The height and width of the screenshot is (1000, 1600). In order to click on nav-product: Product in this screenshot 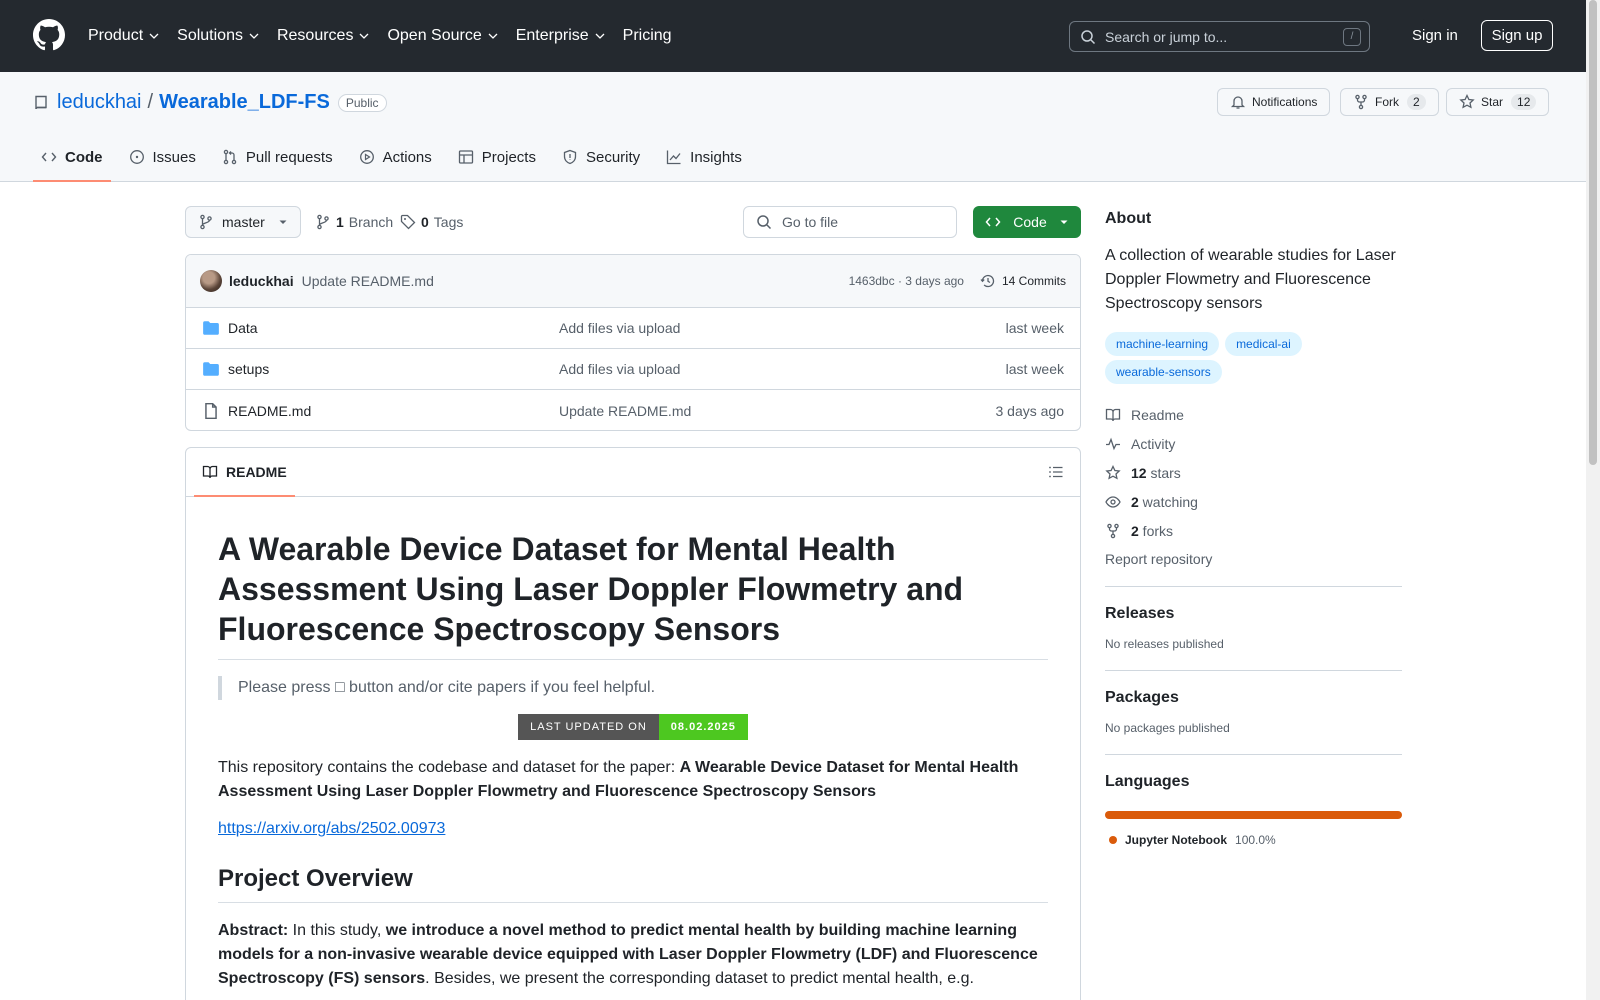, I will do `click(124, 36)`.